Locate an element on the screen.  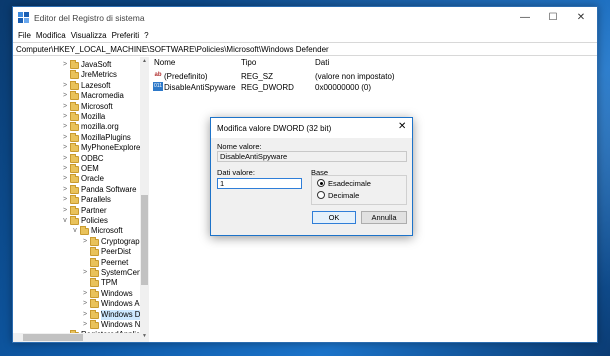
tree-item-label: Mozilla is located at coordinates (93, 116).